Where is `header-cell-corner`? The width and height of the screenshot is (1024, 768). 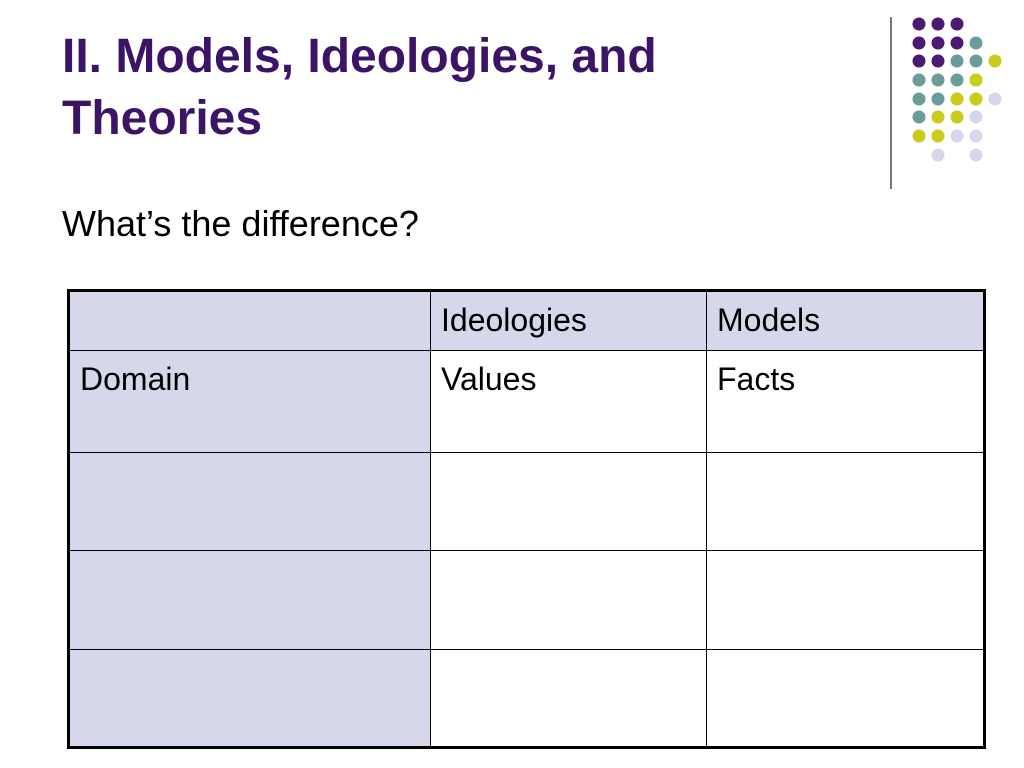
header-cell-corner is located at coordinates (249, 320).